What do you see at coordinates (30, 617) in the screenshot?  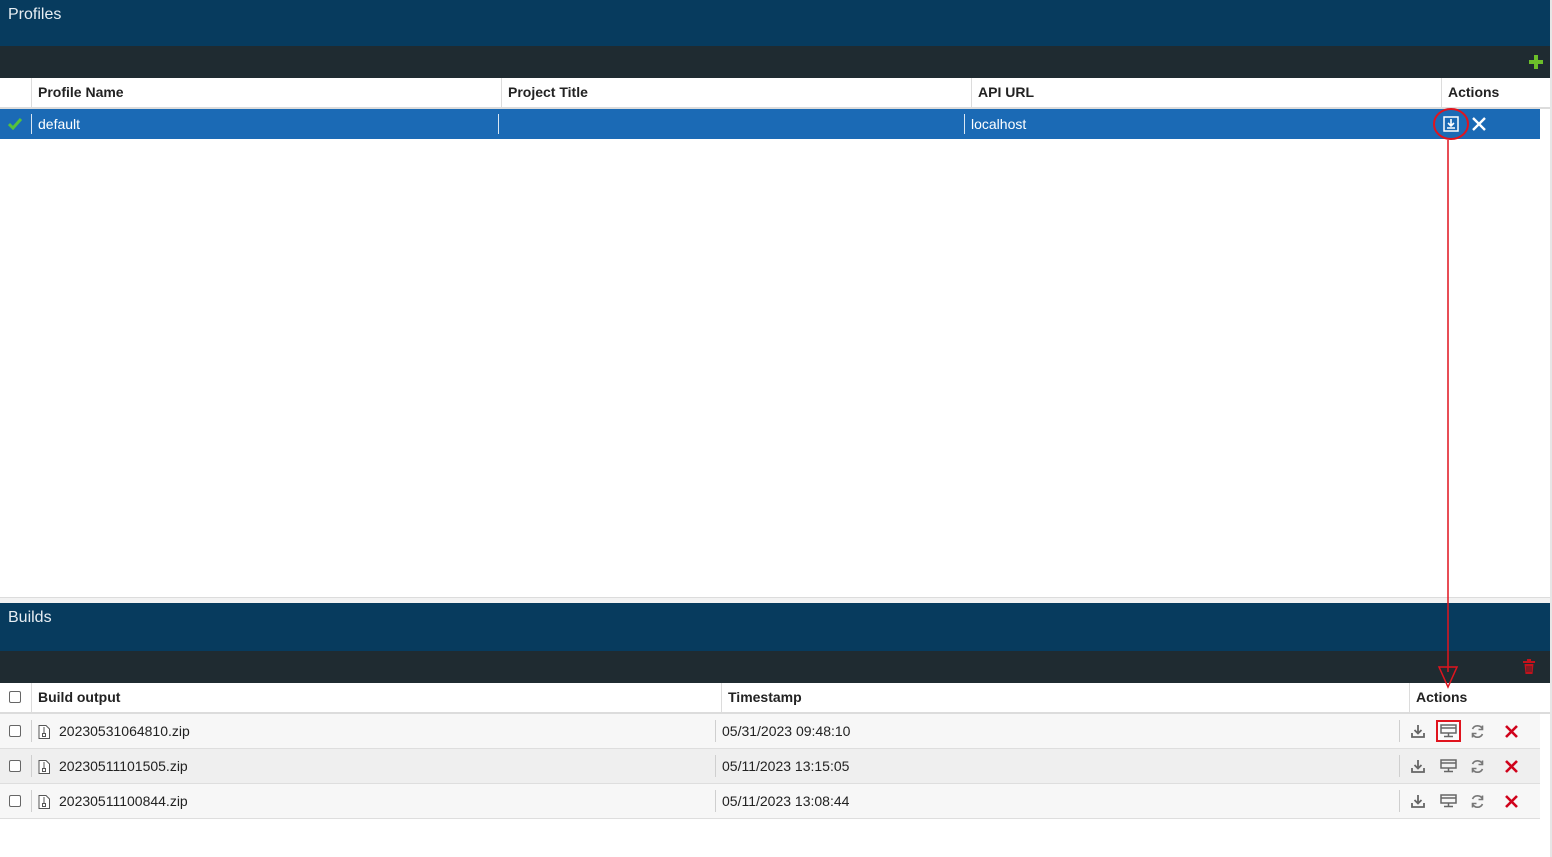 I see `builds-title: Builds` at bounding box center [30, 617].